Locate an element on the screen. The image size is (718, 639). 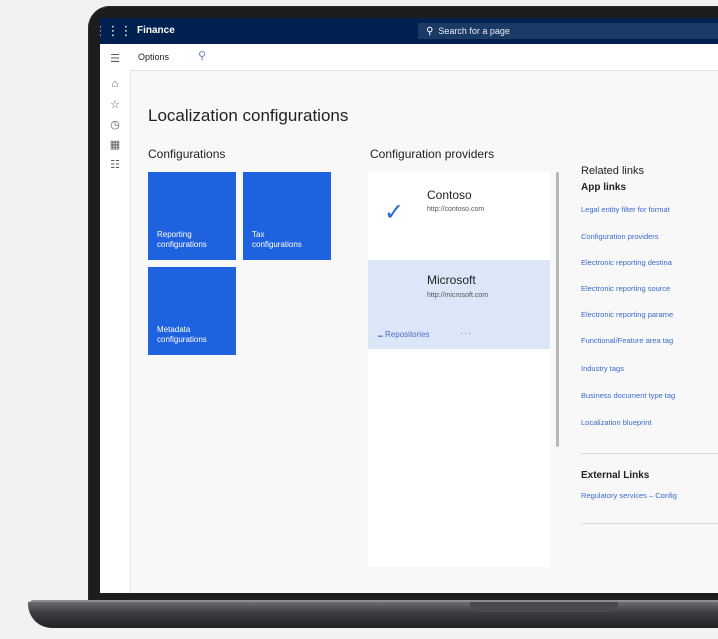
providers-scrollbar is located at coordinates (557, 309).